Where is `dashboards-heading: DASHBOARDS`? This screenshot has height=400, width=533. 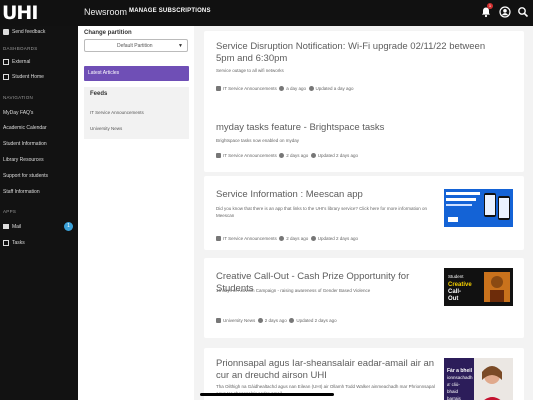 dashboards-heading: DASHBOARDS is located at coordinates (20, 48).